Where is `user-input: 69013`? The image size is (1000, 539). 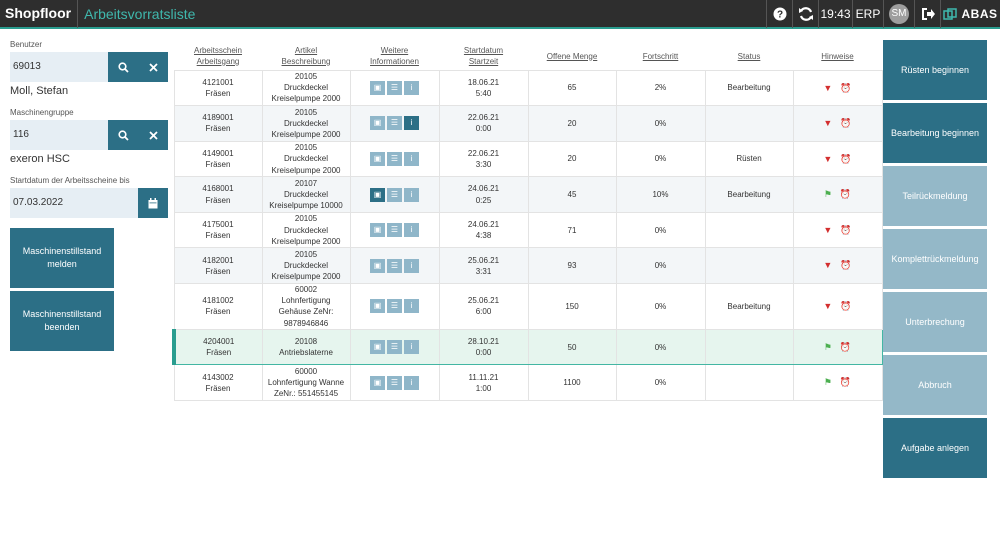 user-input: 69013 is located at coordinates (59, 67).